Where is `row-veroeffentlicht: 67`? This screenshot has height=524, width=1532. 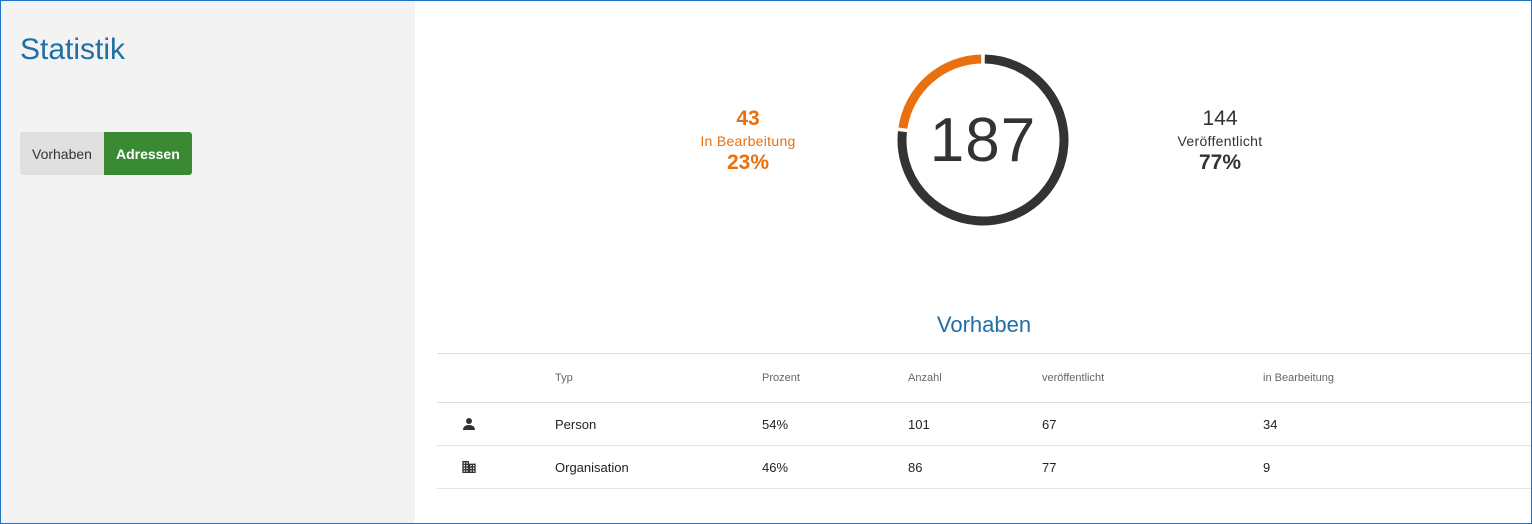
row-veroeffentlicht: 67 is located at coordinates (1152, 424).